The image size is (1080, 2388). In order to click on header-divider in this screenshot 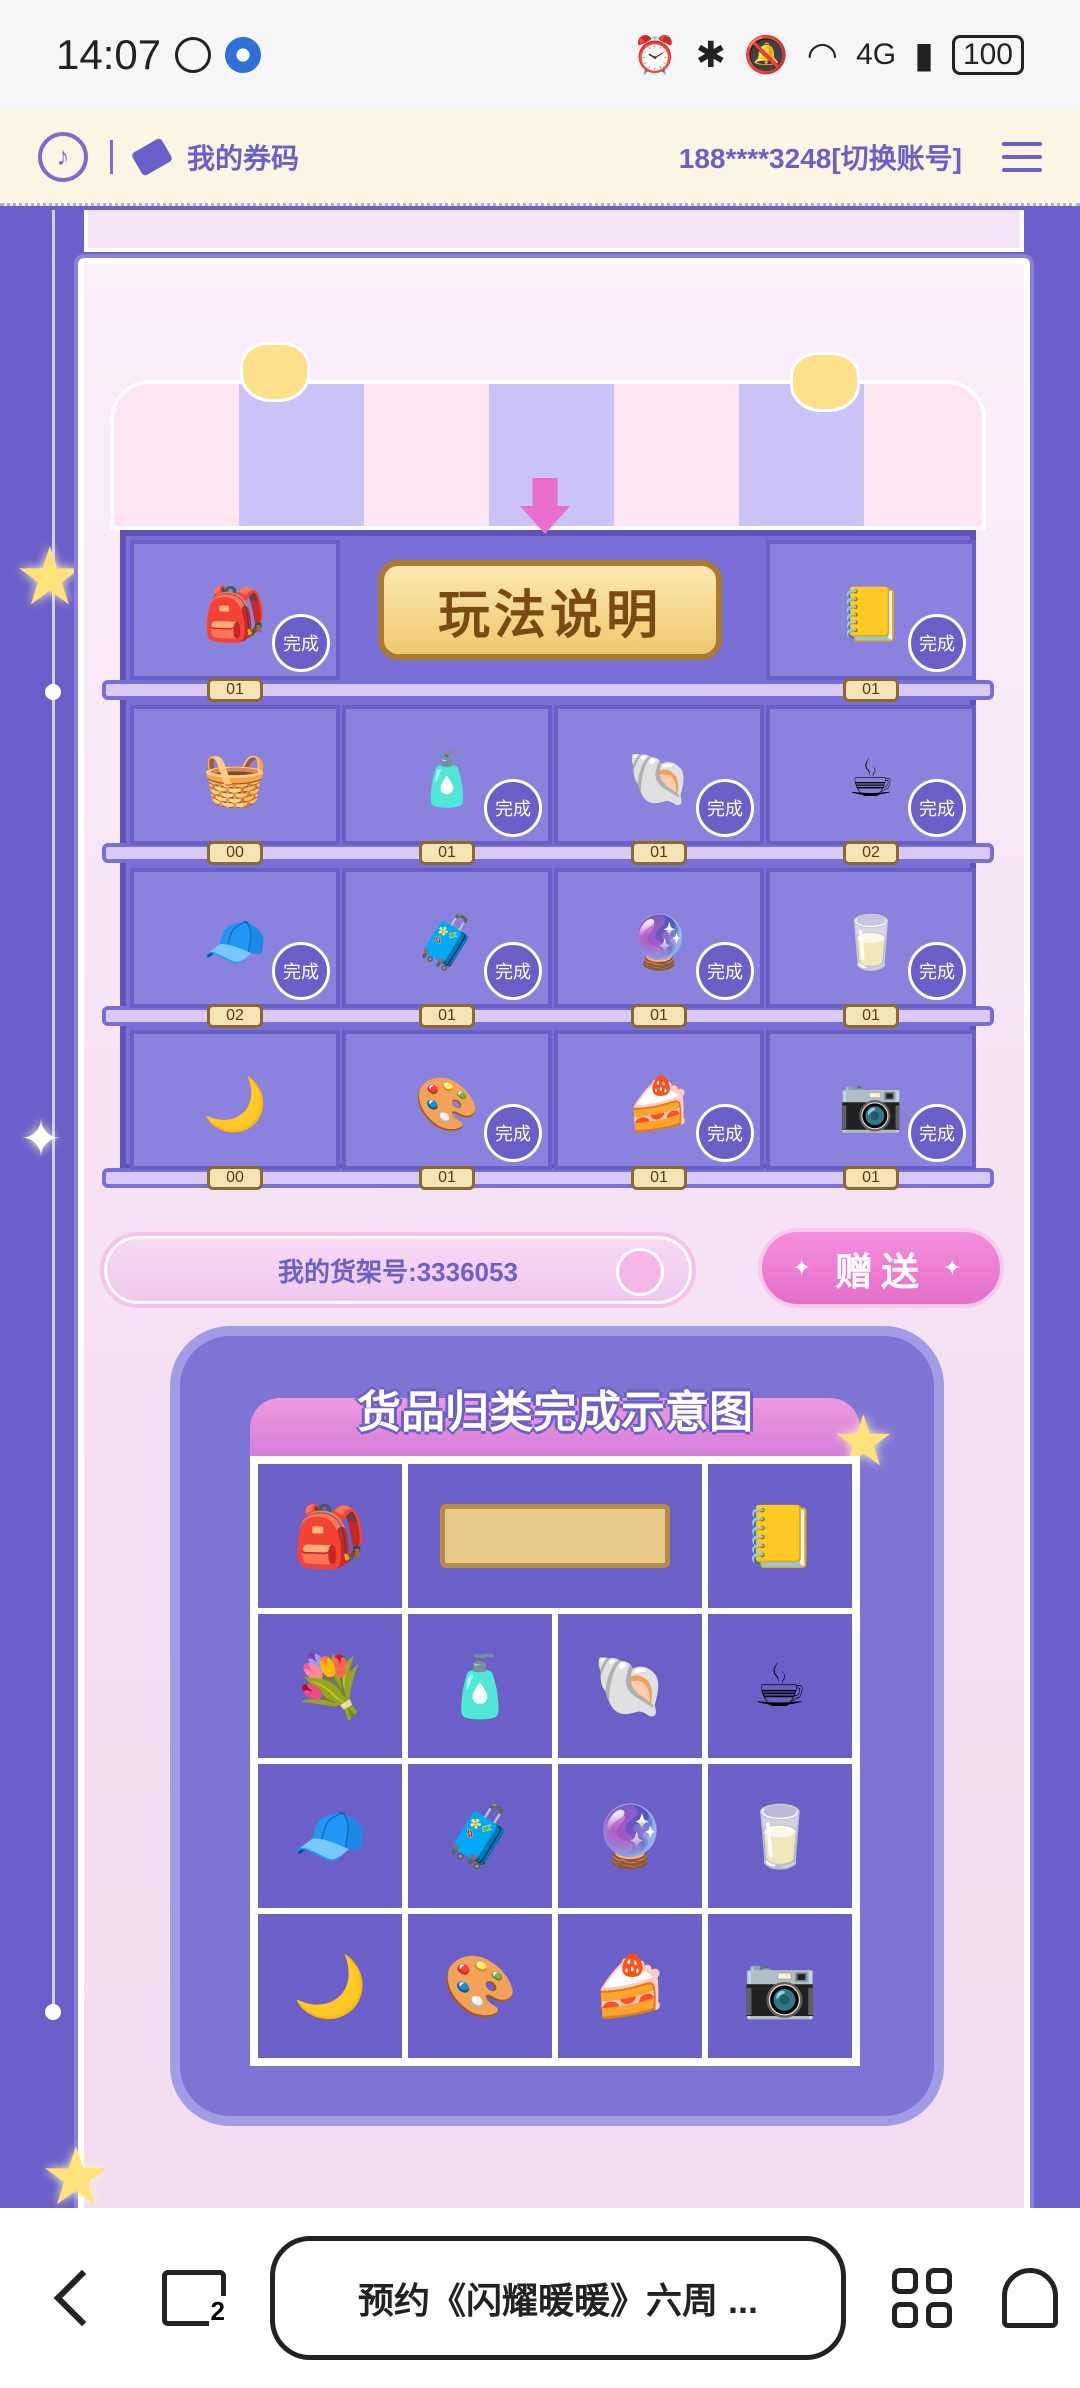, I will do `click(111, 156)`.